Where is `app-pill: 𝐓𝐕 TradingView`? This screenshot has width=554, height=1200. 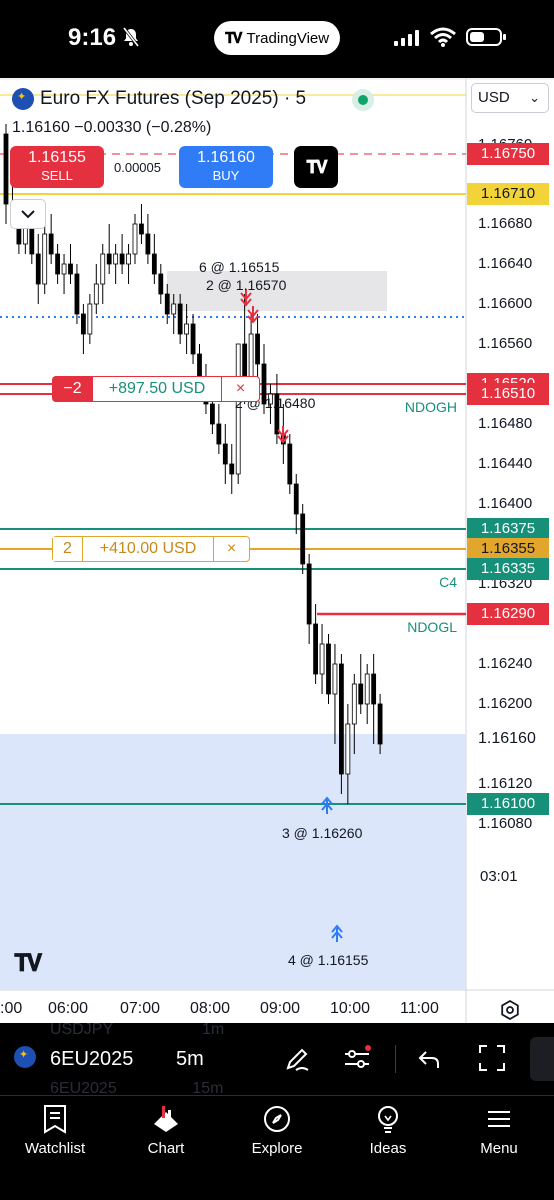
app-pill: 𝐓𝐕 TradingView is located at coordinates (277, 38).